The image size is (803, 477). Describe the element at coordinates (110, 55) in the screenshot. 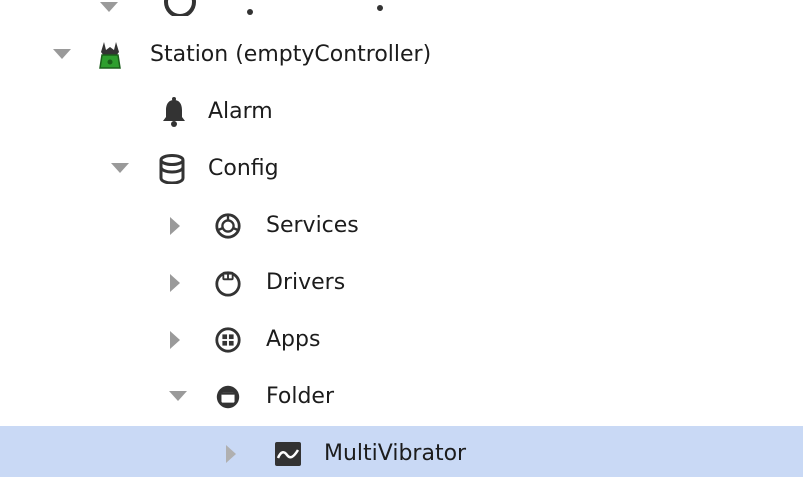

I see `station-icon` at that location.